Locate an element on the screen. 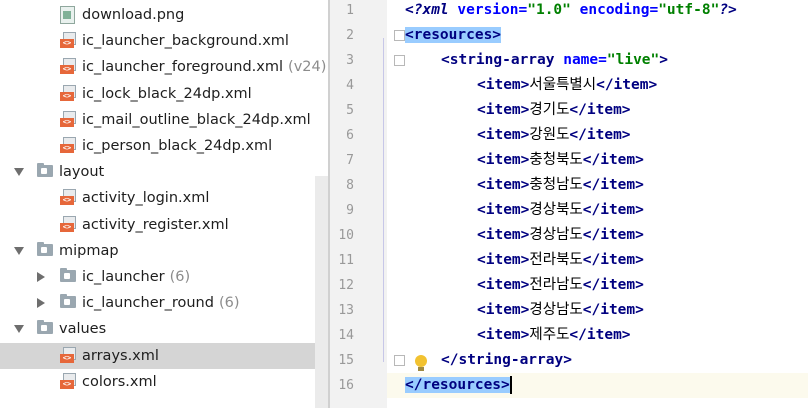  xml-version-attr: version= is located at coordinates (492, 10).